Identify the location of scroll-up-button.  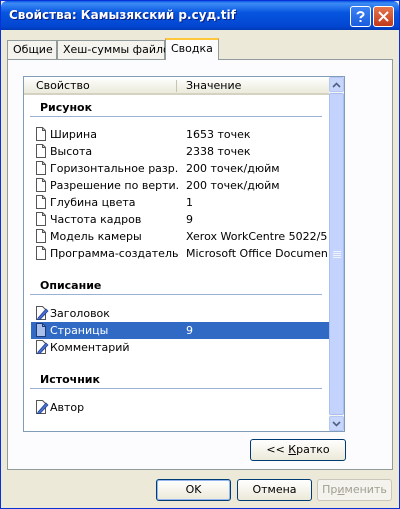
(336, 84).